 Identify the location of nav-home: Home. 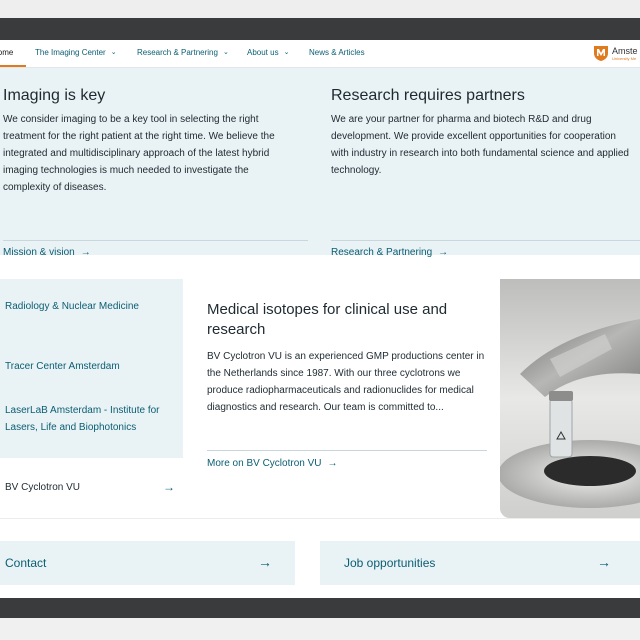
(6, 52).